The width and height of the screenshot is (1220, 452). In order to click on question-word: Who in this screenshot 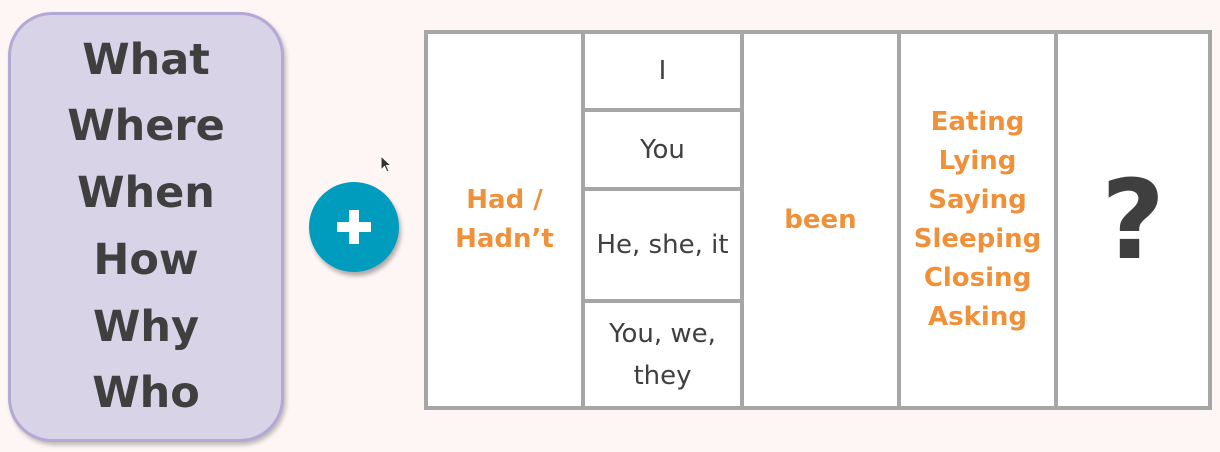, I will do `click(146, 393)`.